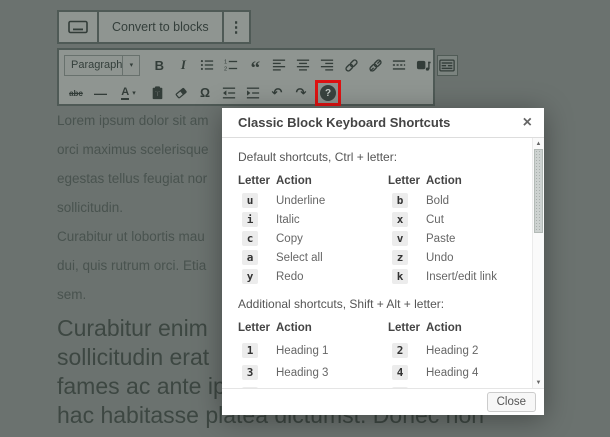 This screenshot has height=437, width=610. I want to click on paste-as-text-button, so click(157, 93).